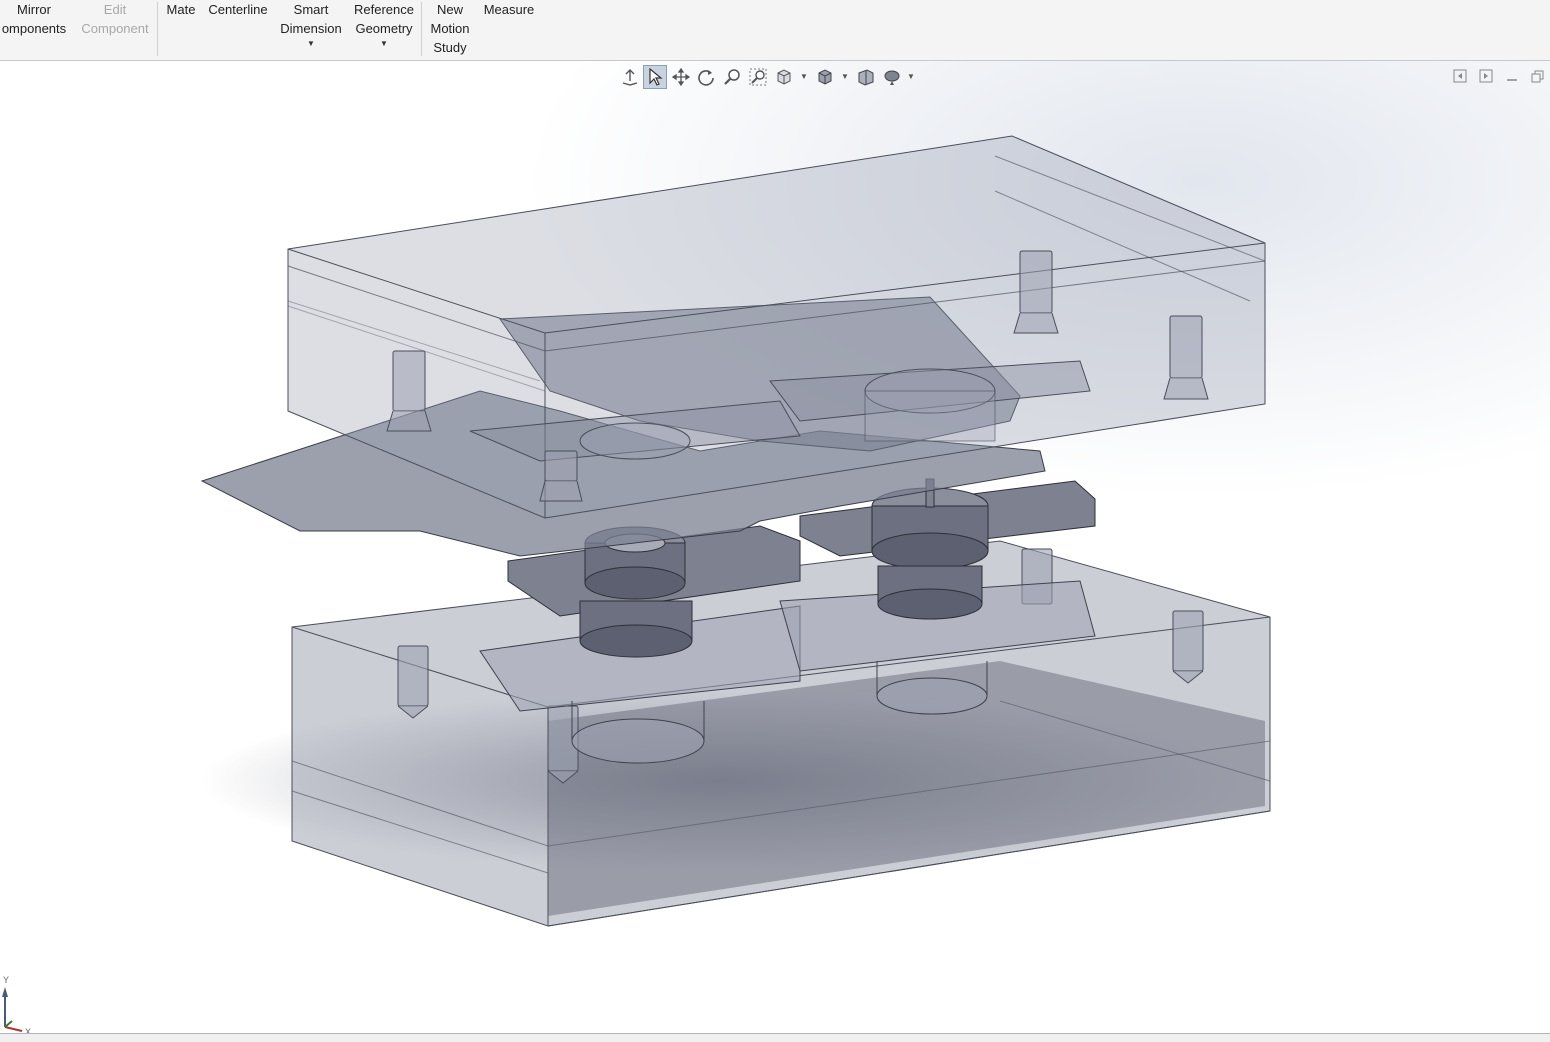  I want to click on new-motion-study-label-1: New, so click(449, 9).